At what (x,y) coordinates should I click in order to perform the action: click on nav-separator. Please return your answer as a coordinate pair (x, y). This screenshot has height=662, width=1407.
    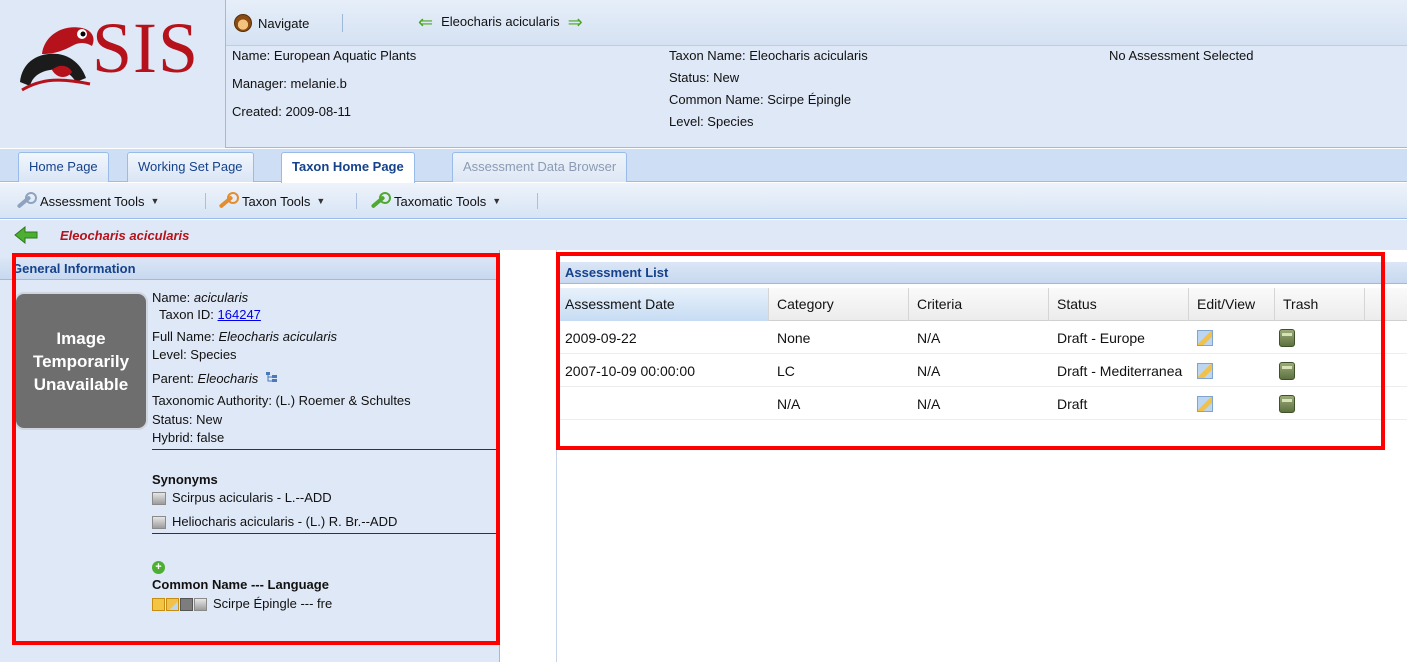
    Looking at the image, I should click on (342, 23).